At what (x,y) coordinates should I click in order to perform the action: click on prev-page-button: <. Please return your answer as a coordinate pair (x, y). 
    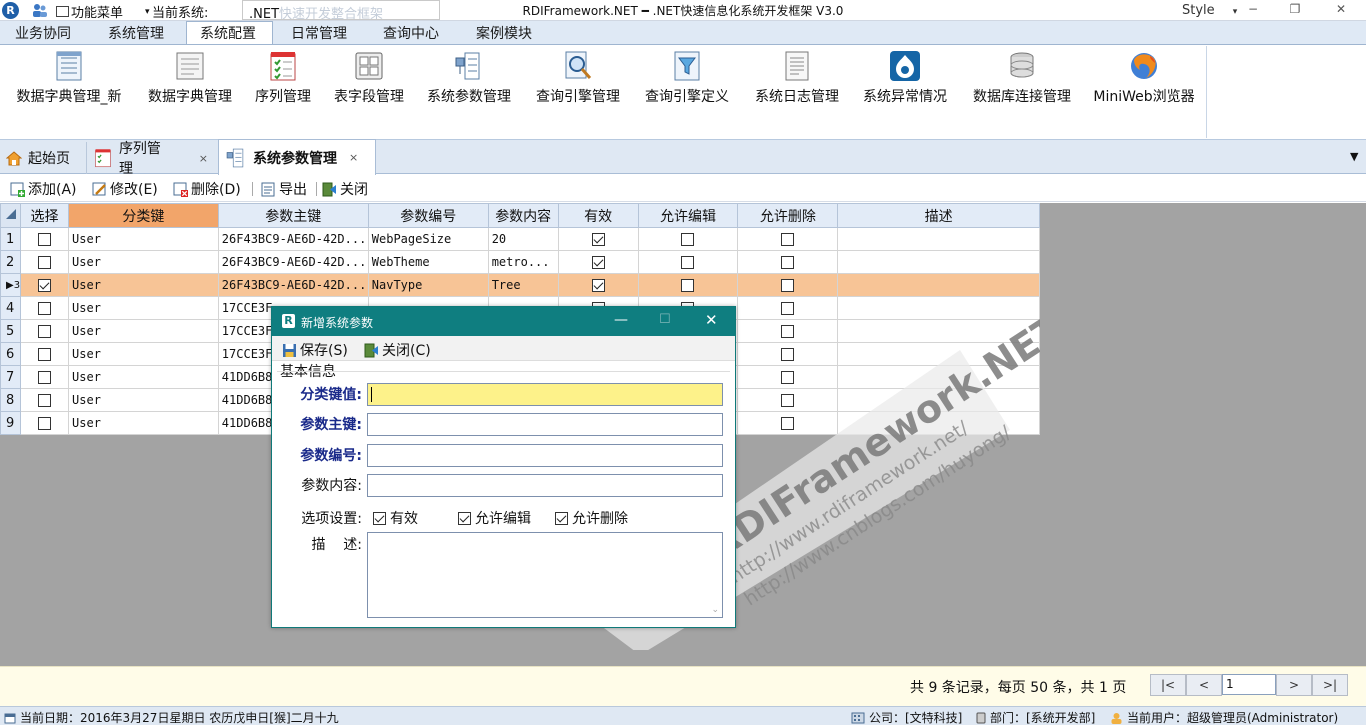
    Looking at the image, I should click on (1204, 685).